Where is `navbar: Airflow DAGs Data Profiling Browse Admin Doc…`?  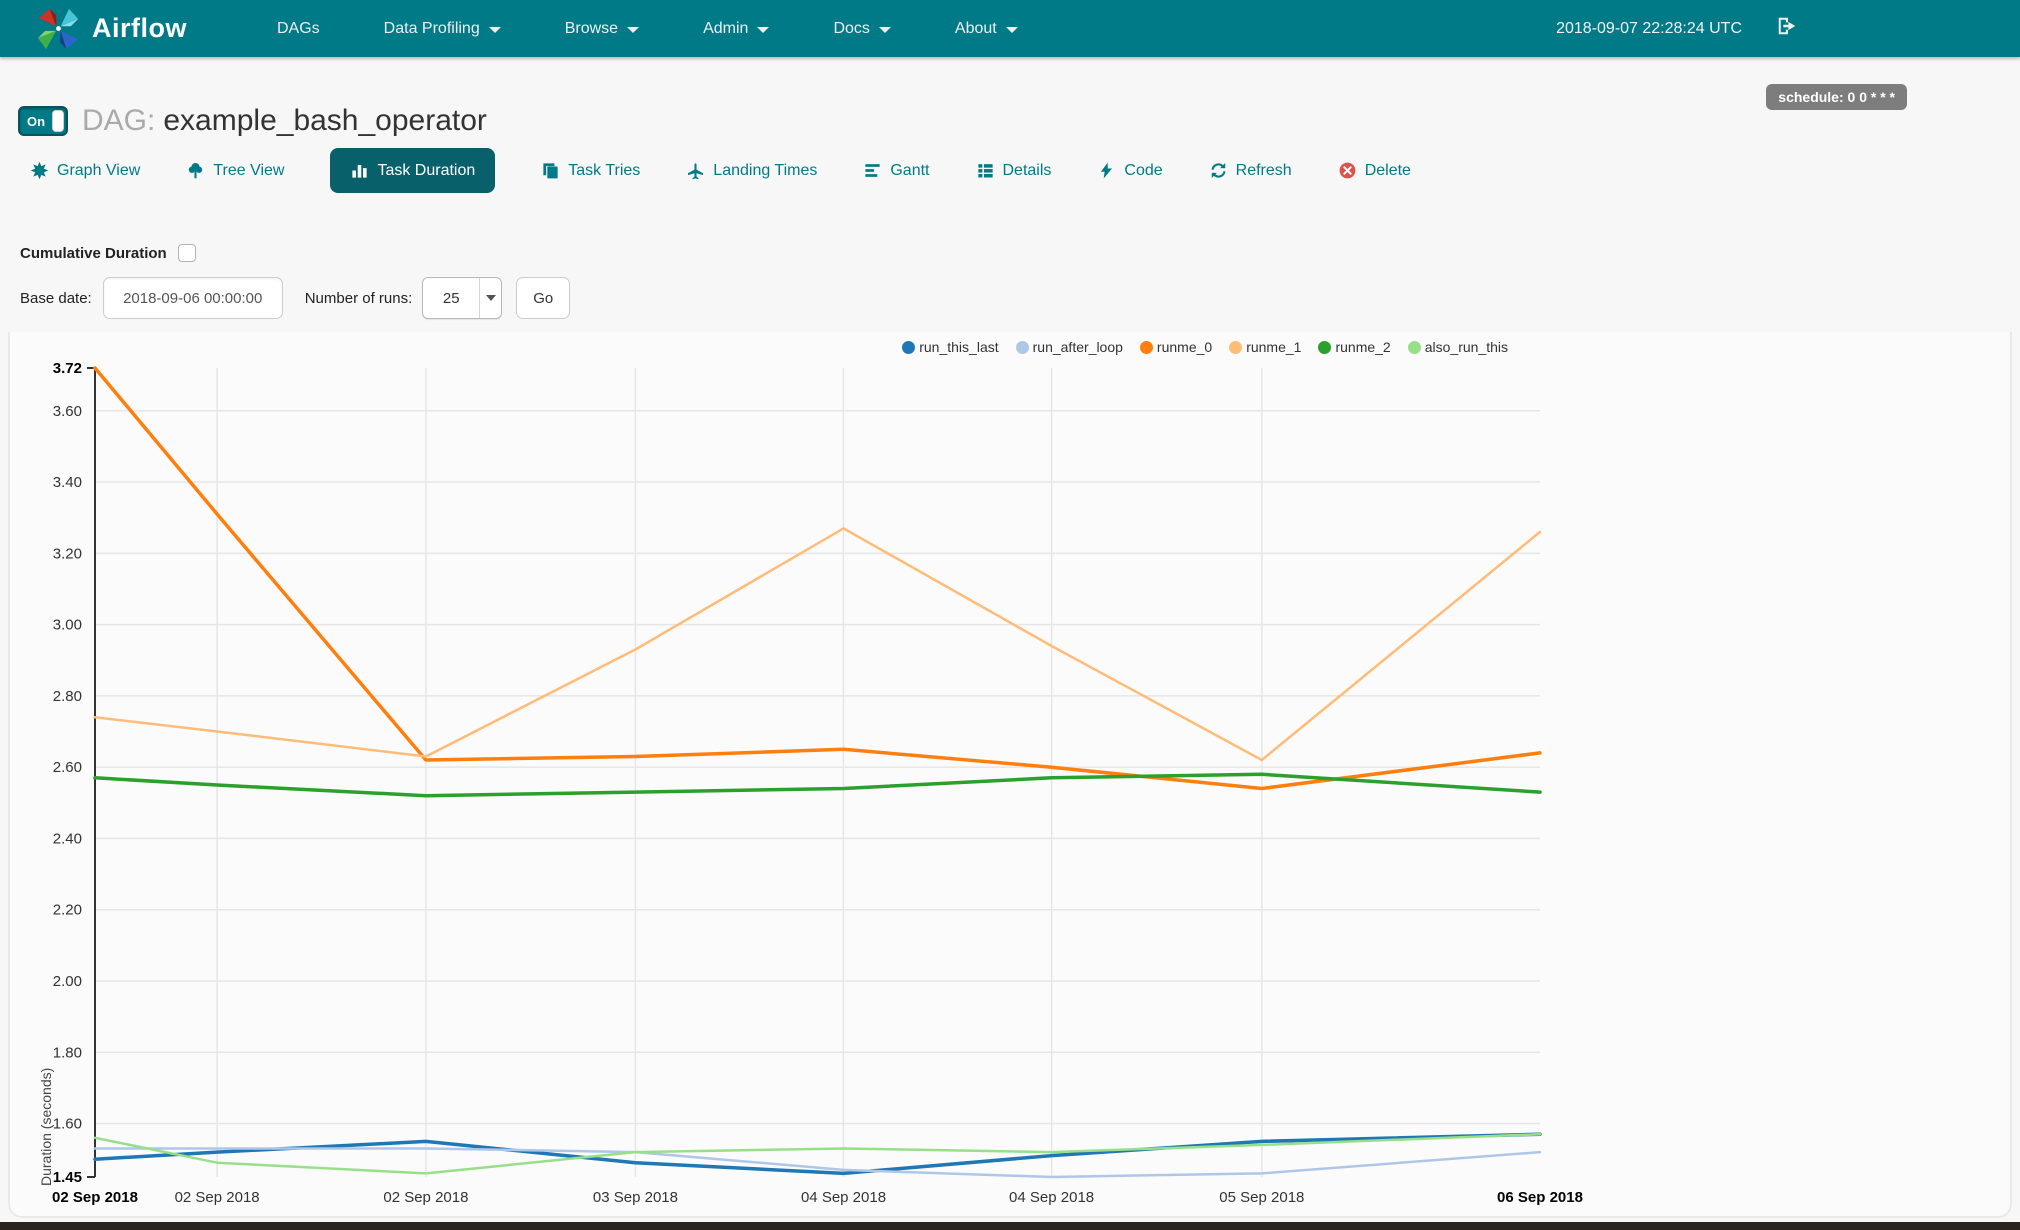
navbar: Airflow DAGs Data Profiling Browse Admin Doc… is located at coordinates (1010, 28).